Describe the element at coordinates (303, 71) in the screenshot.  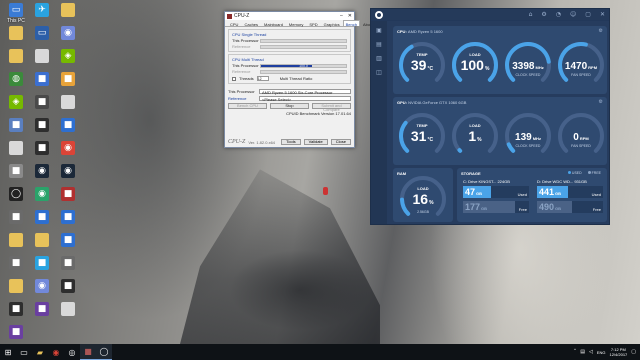
I see `multi-reference-bar` at that location.